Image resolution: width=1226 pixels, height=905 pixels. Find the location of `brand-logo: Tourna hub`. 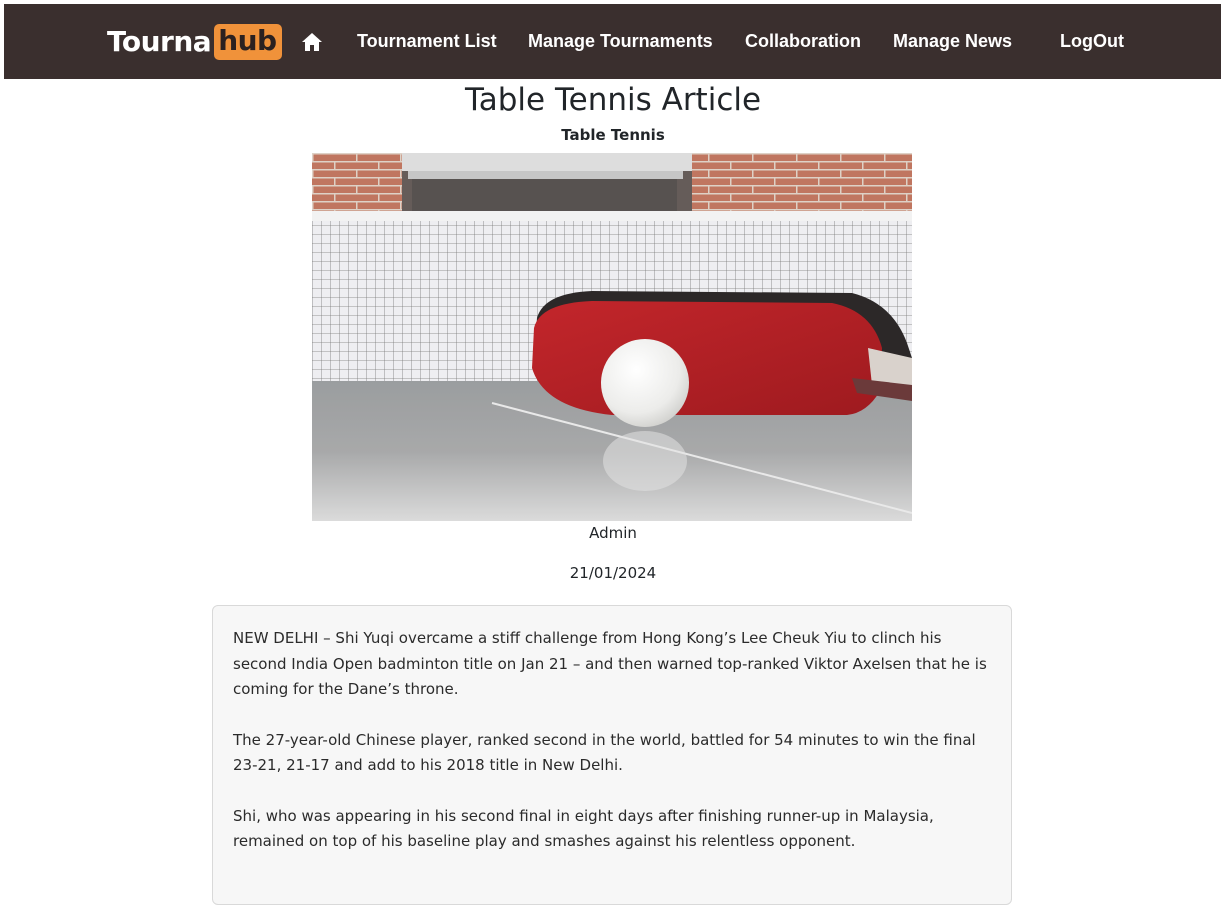

brand-logo: Tourna hub is located at coordinates (194, 42).